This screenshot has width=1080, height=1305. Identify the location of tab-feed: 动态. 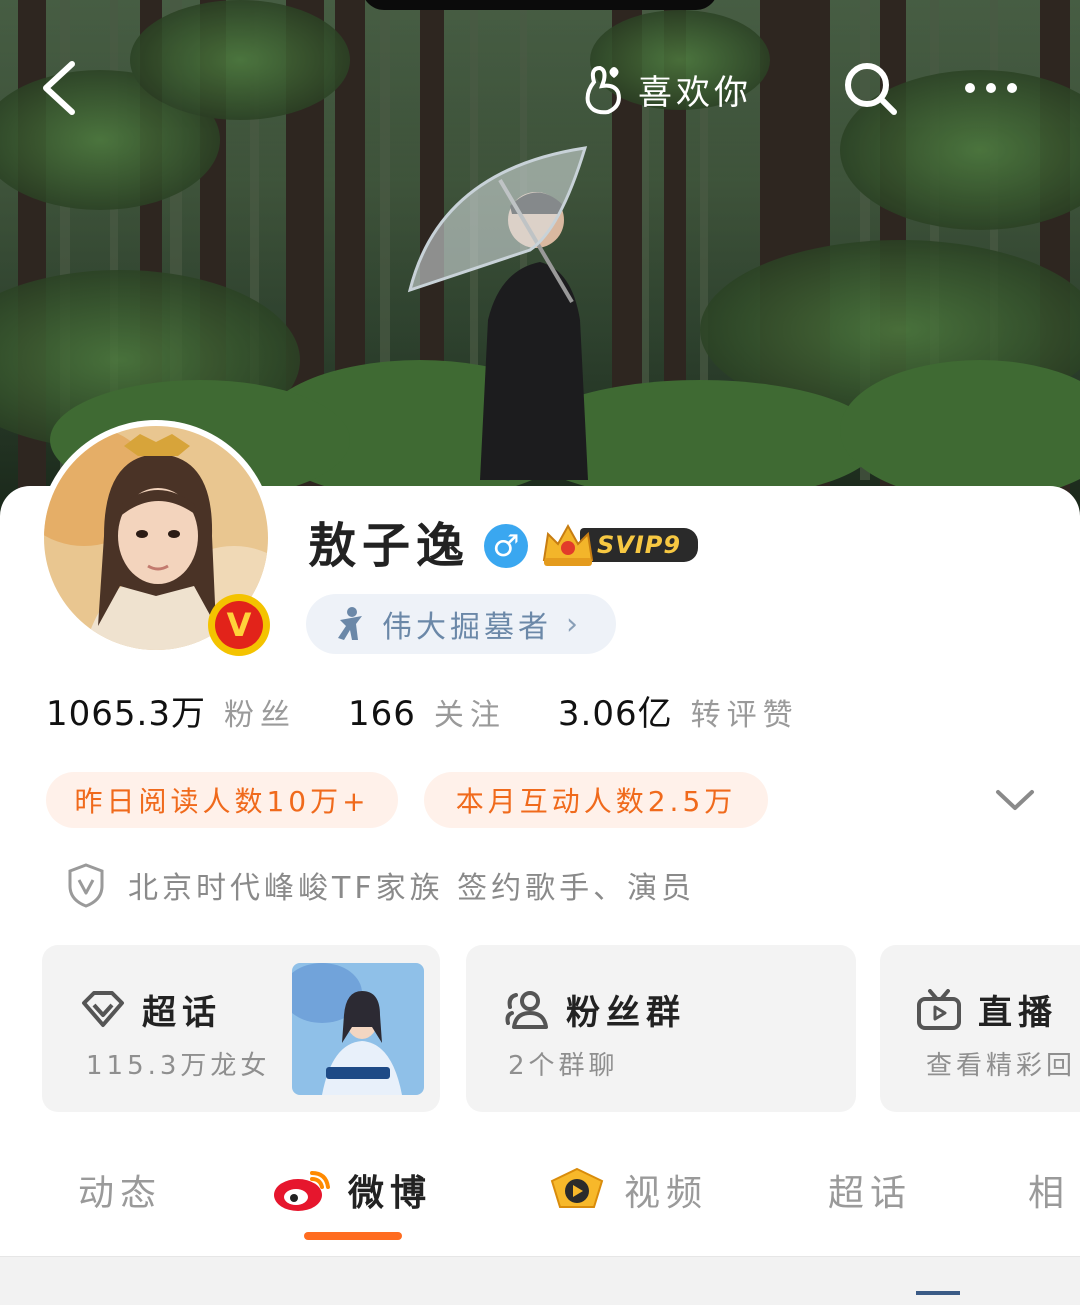
(120, 1190).